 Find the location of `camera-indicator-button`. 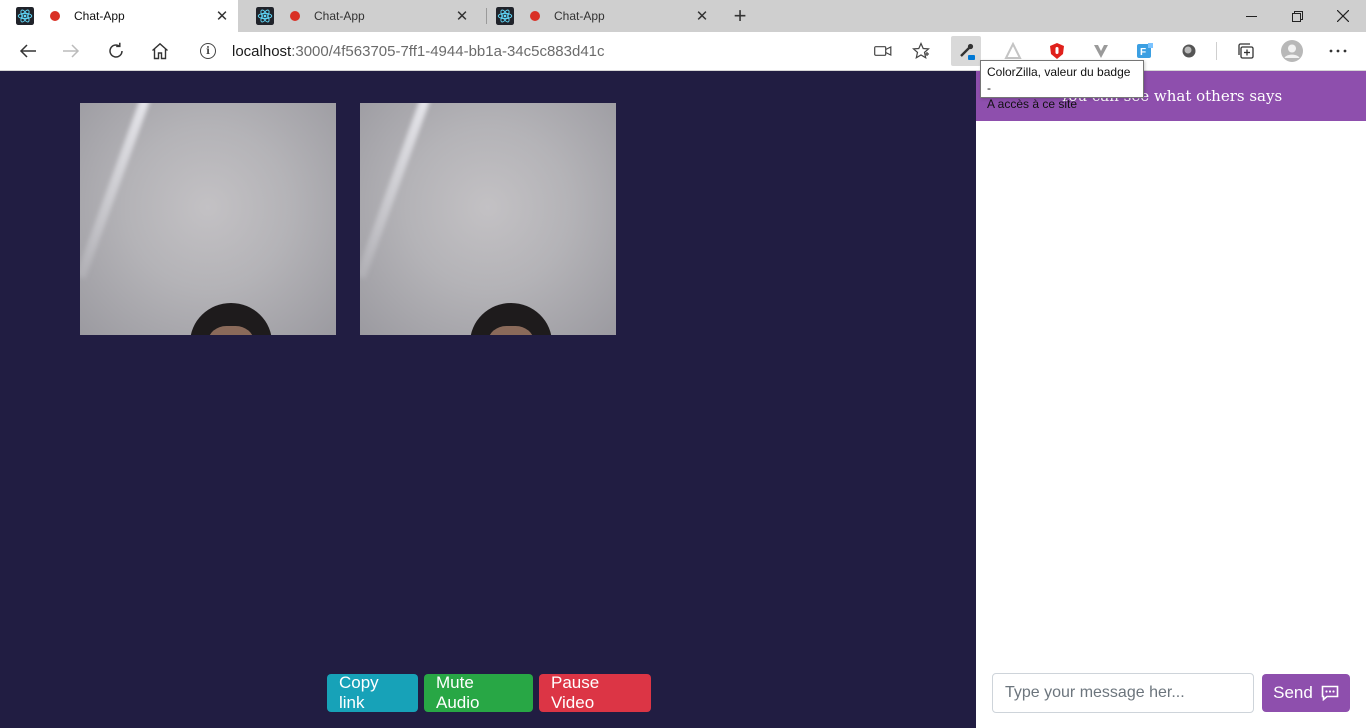

camera-indicator-button is located at coordinates (883, 51).